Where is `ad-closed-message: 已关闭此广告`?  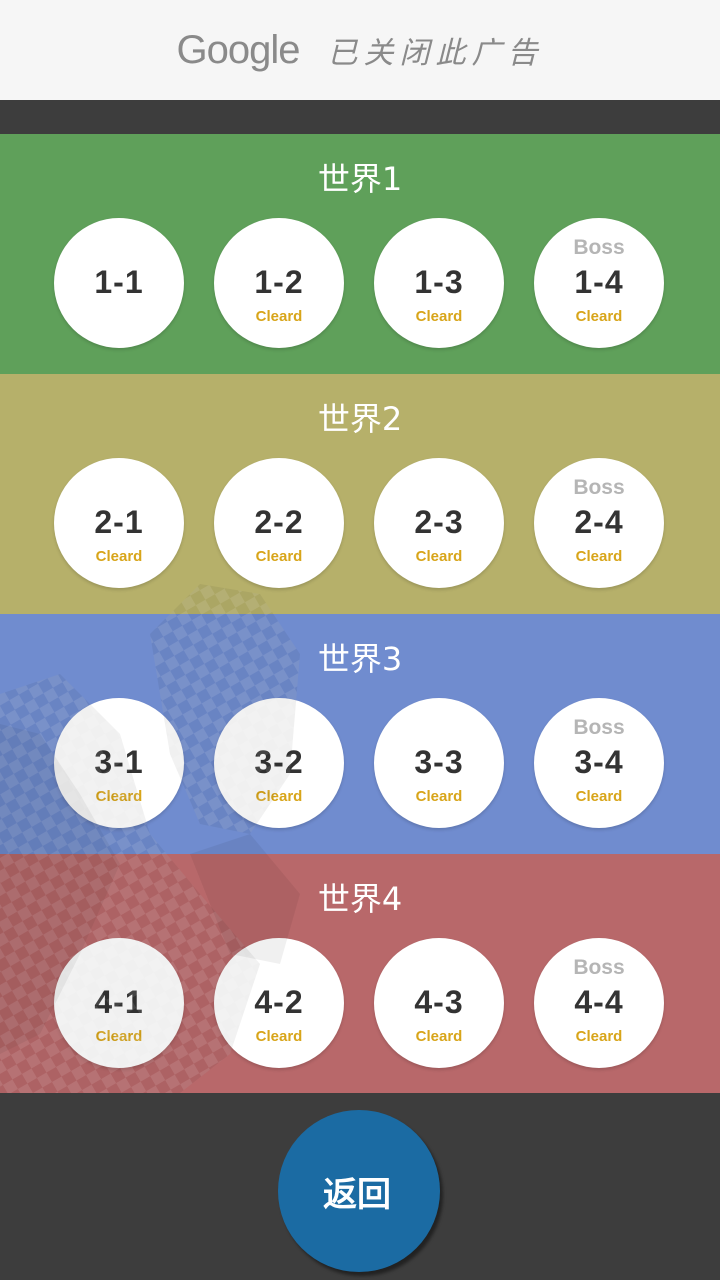
ad-closed-message: 已关闭此广告 is located at coordinates (435, 53).